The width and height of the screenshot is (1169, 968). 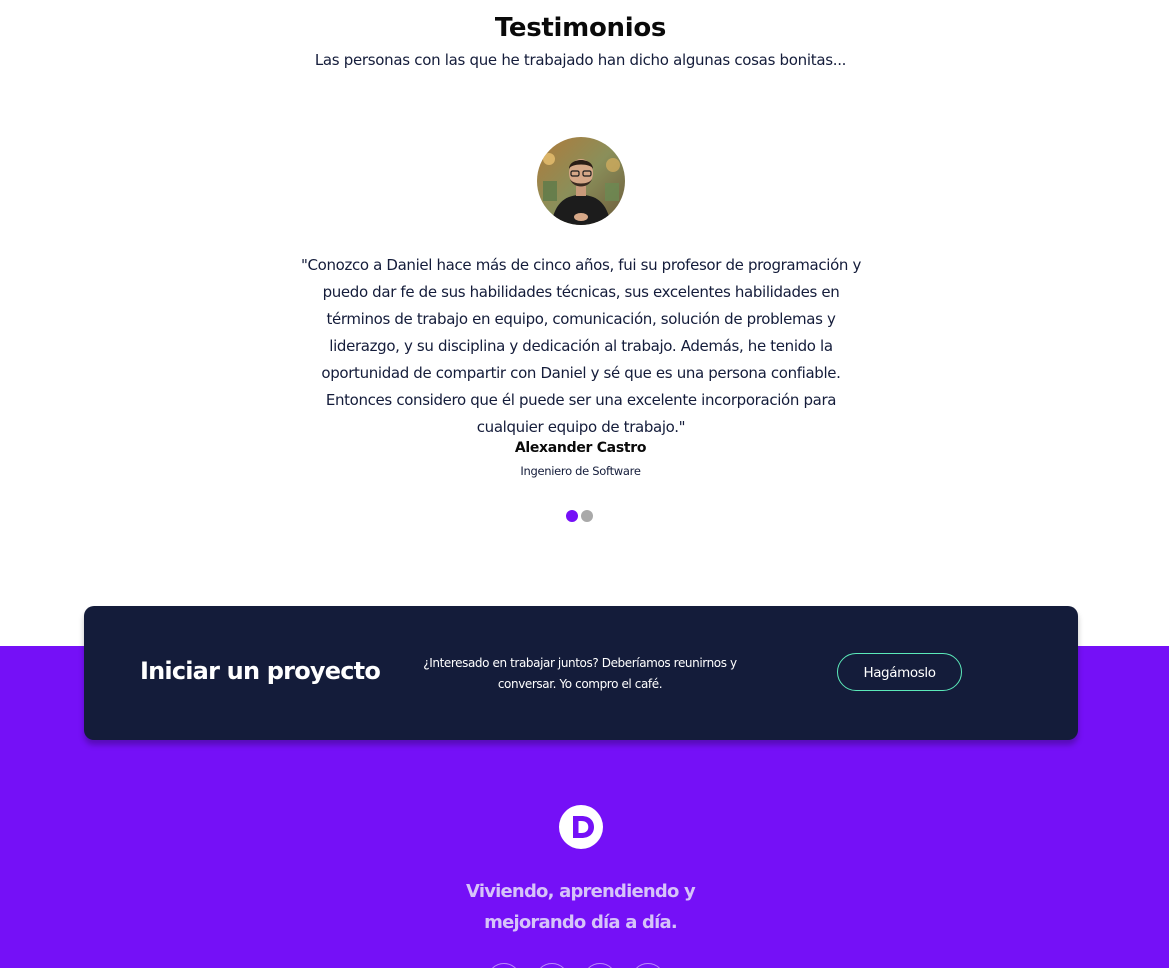 I want to click on testimonial-author-name: Alexander Castro, so click(x=580, y=448).